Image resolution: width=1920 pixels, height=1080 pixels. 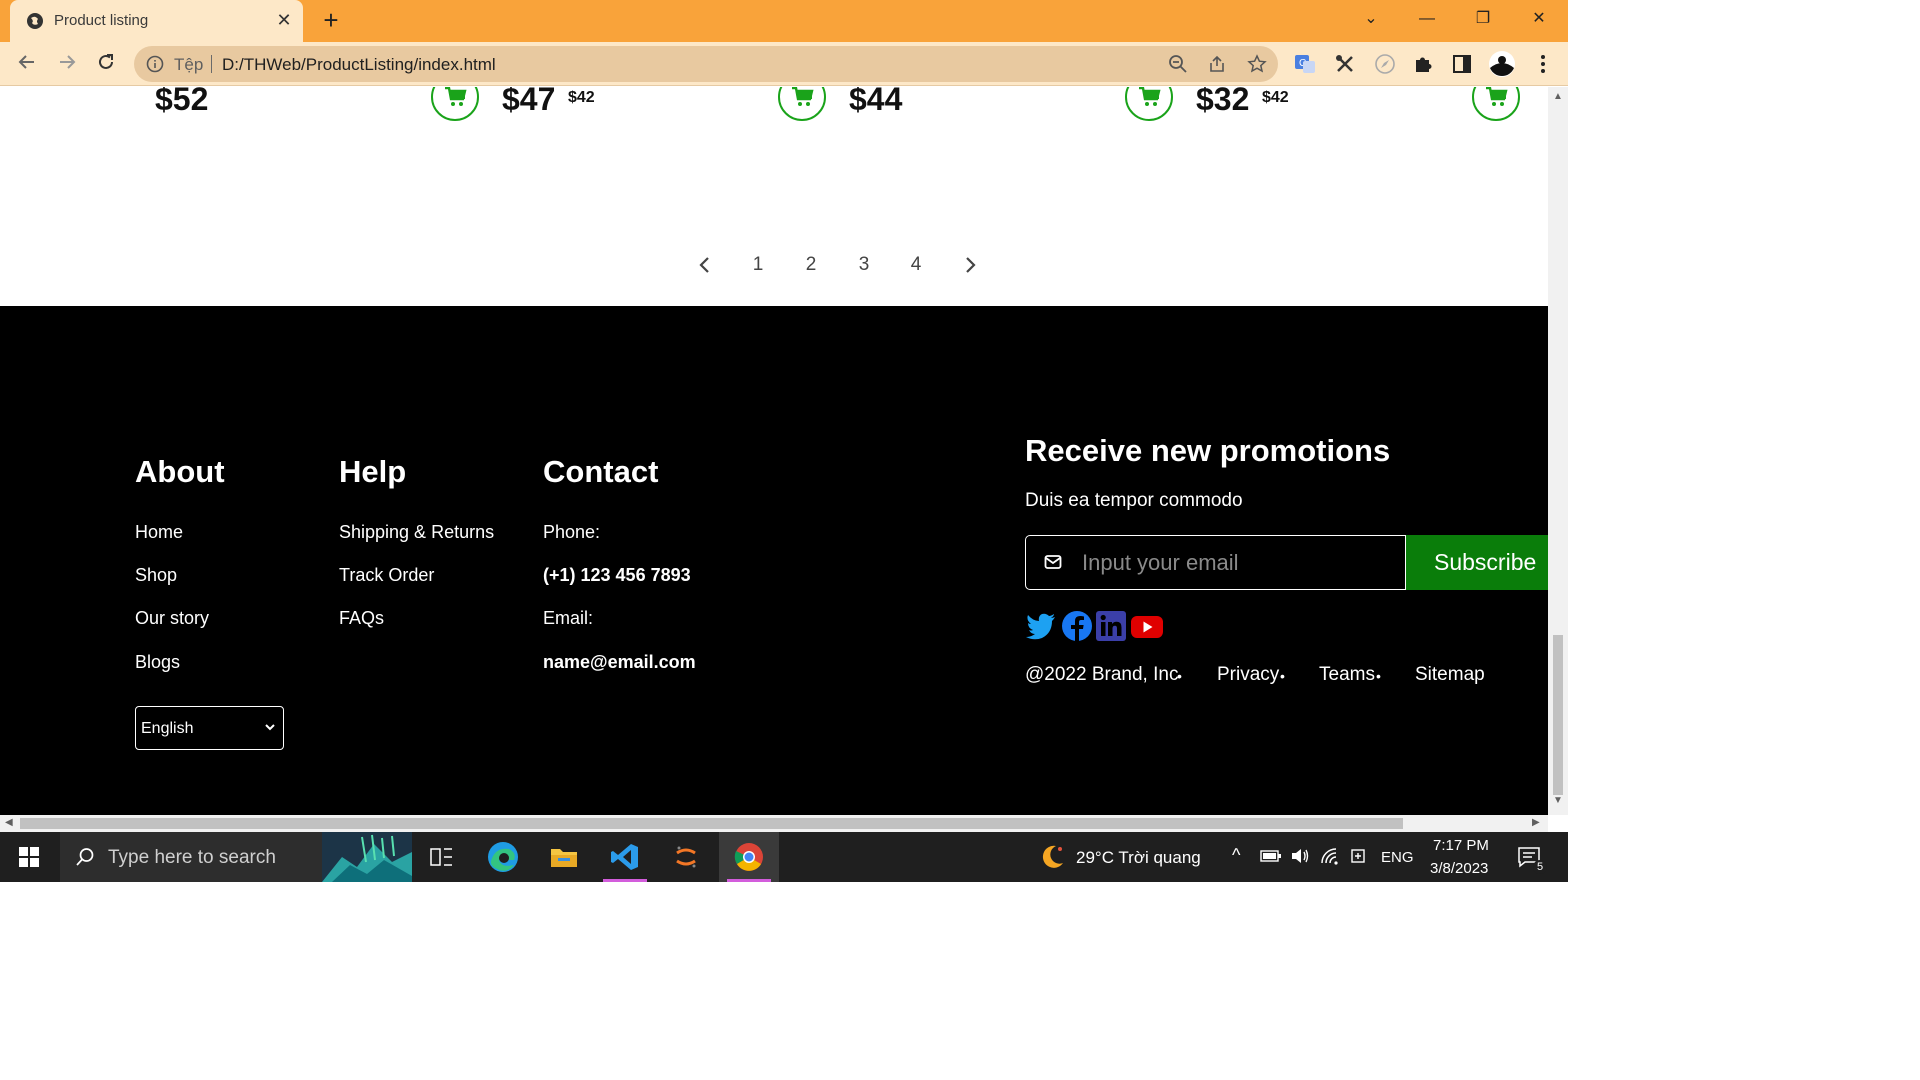 I want to click on pagination-page: 1, so click(x=758, y=265).